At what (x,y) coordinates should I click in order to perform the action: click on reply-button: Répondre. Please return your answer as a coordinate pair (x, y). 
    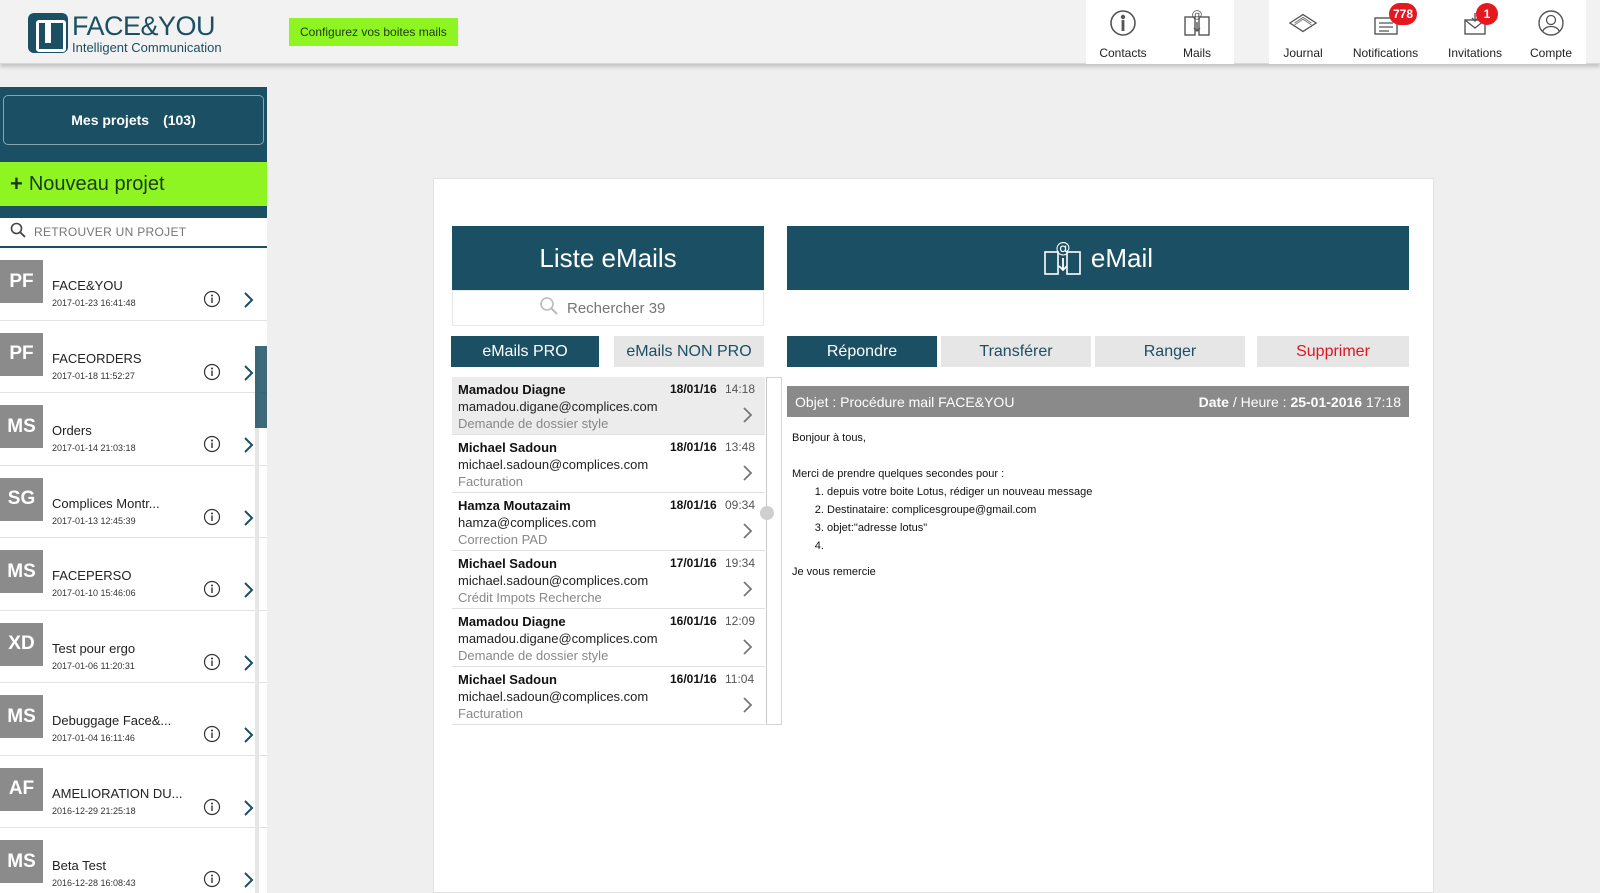
    Looking at the image, I should click on (862, 351).